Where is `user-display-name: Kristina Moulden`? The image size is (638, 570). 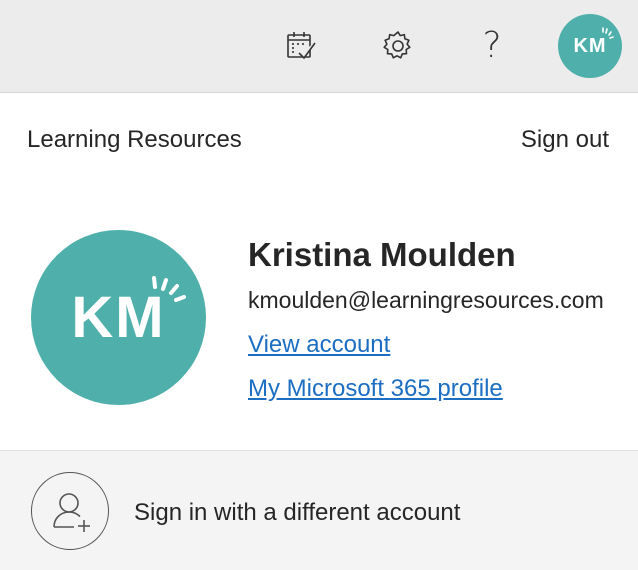
user-display-name: Kristina Moulden is located at coordinates (382, 254).